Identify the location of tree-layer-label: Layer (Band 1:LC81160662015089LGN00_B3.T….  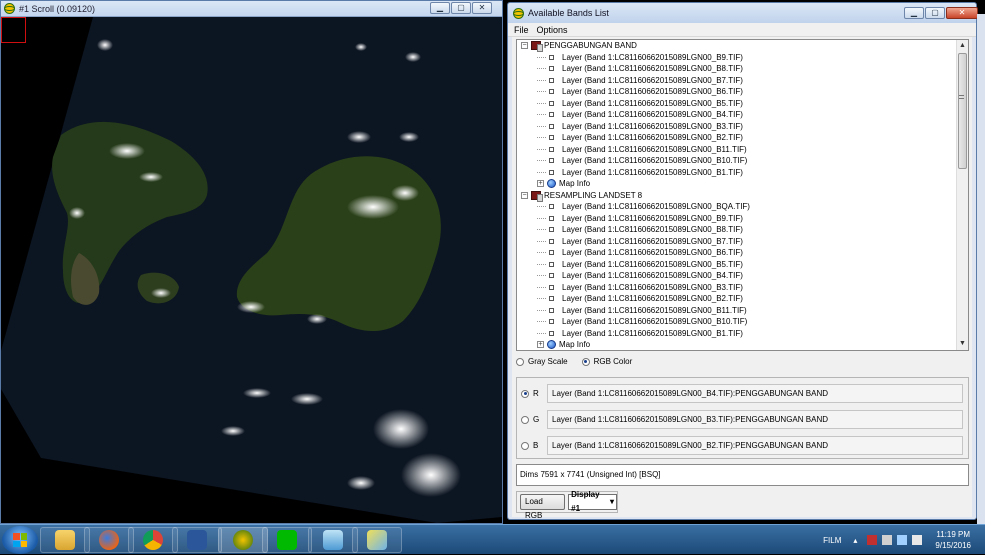
(652, 126).